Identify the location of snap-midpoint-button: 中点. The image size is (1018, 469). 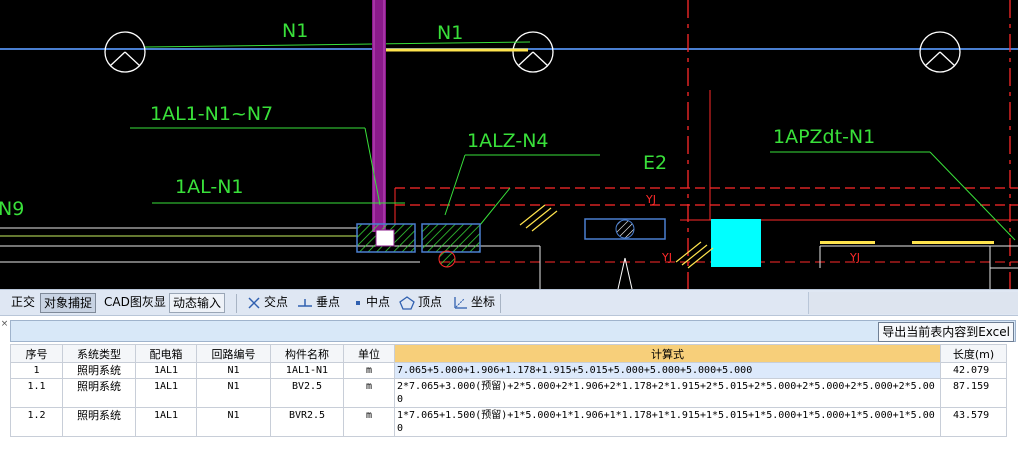
(371, 303).